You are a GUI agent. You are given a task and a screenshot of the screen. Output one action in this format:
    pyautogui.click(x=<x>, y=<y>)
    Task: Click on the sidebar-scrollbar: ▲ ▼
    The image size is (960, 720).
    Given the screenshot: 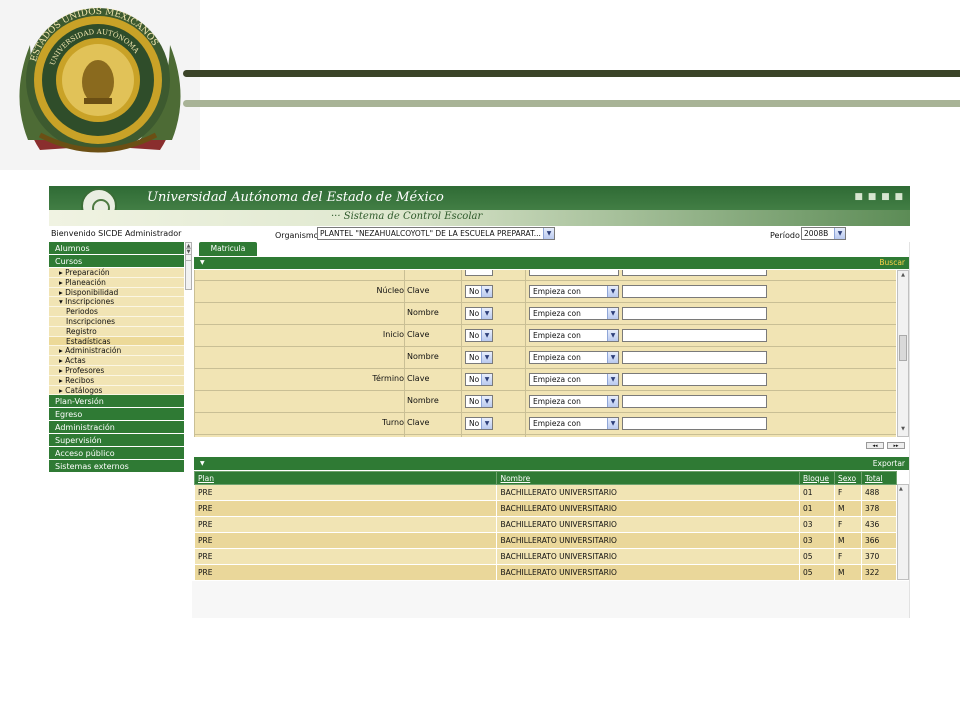 What is the action you would take?
    pyautogui.click(x=188, y=266)
    